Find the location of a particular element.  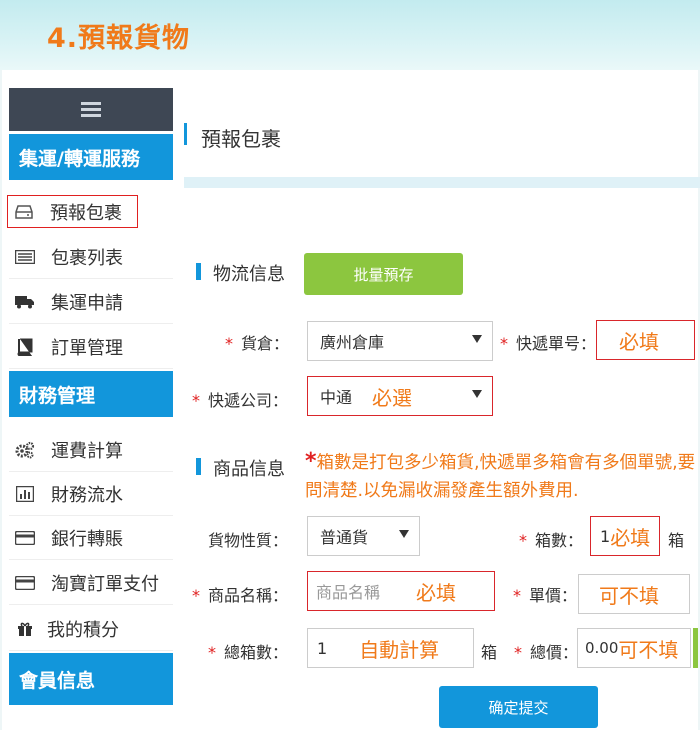

sidebar-item-label: 預報包裹 is located at coordinates (86, 213).